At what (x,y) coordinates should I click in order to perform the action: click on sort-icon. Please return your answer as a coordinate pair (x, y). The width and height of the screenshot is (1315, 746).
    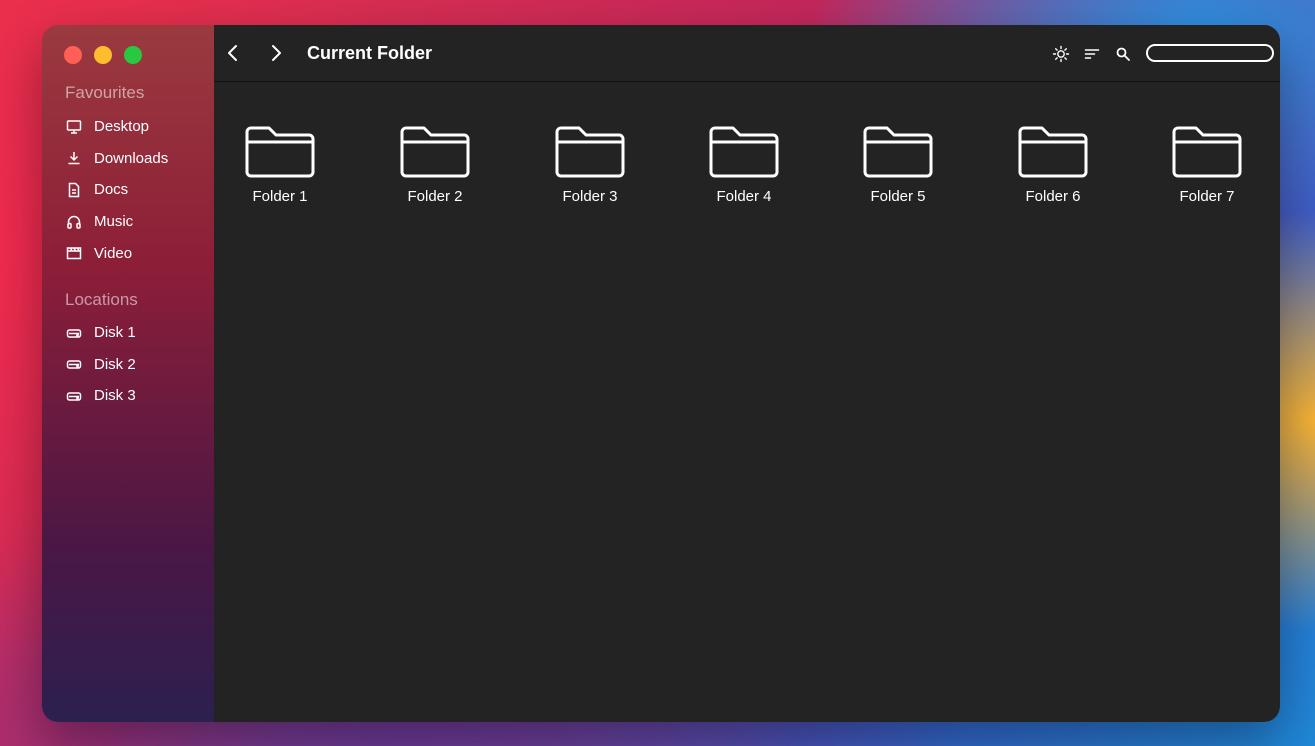
    Looking at the image, I should click on (1092, 54).